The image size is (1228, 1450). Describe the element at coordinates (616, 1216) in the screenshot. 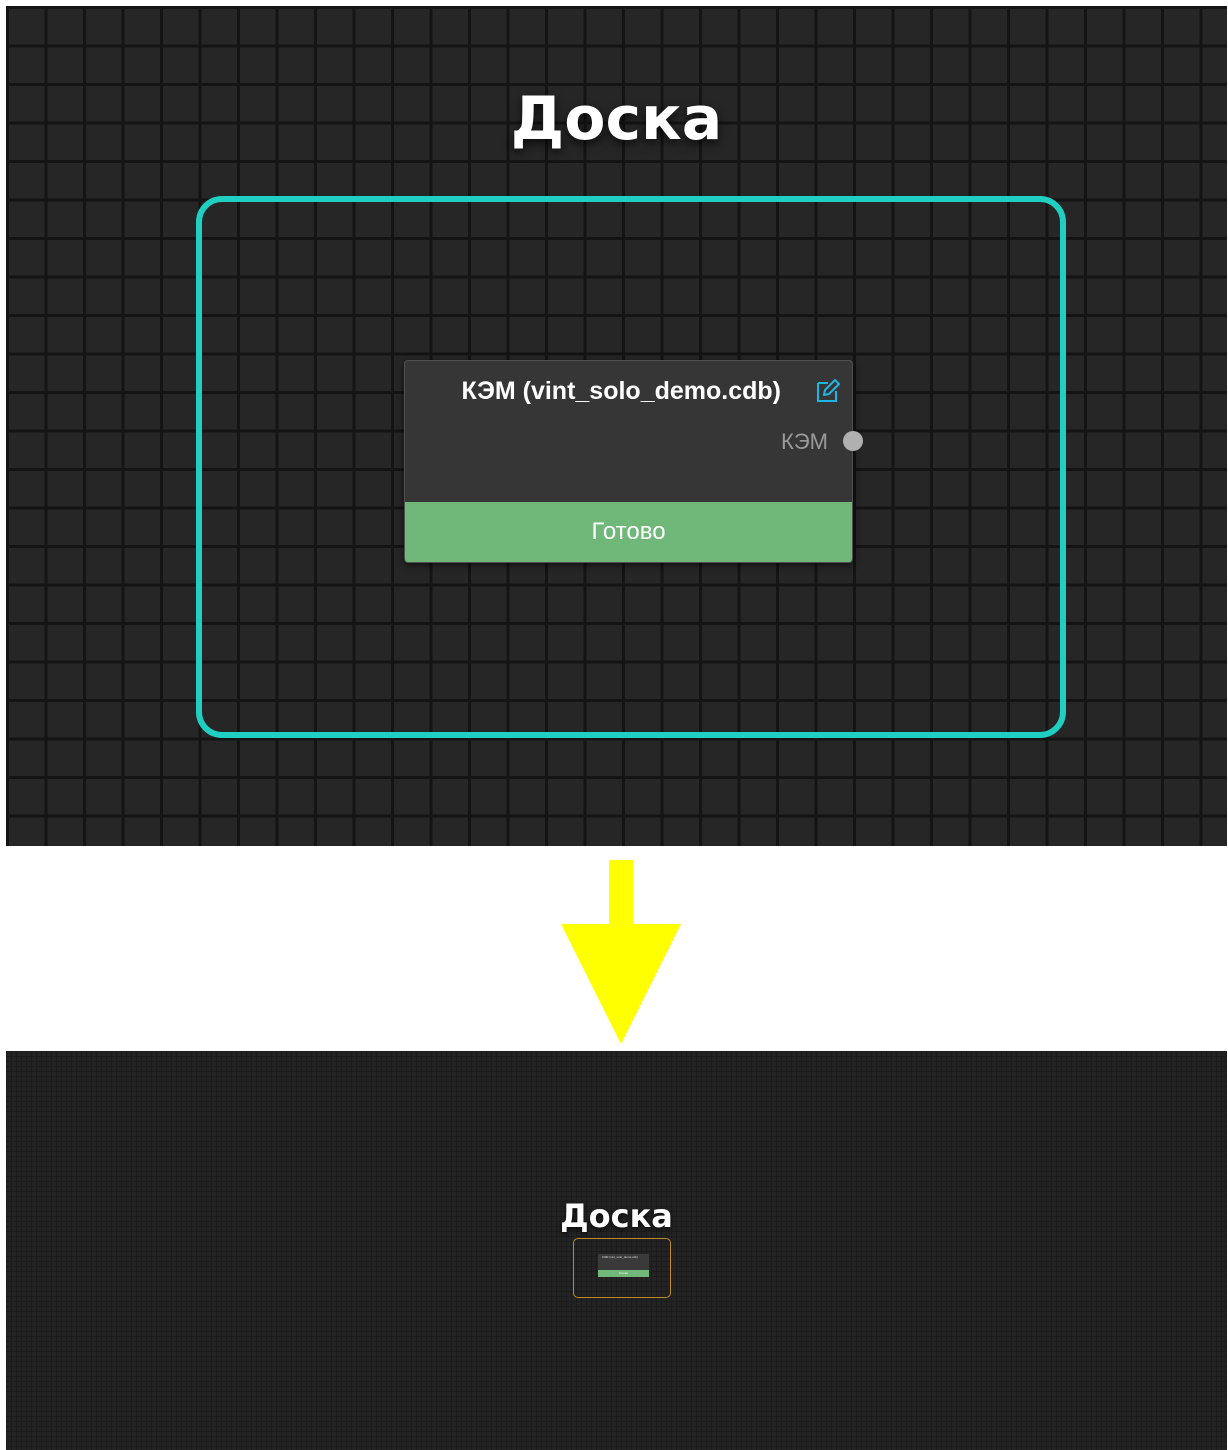

I see `board-title-minimized: Доска` at that location.